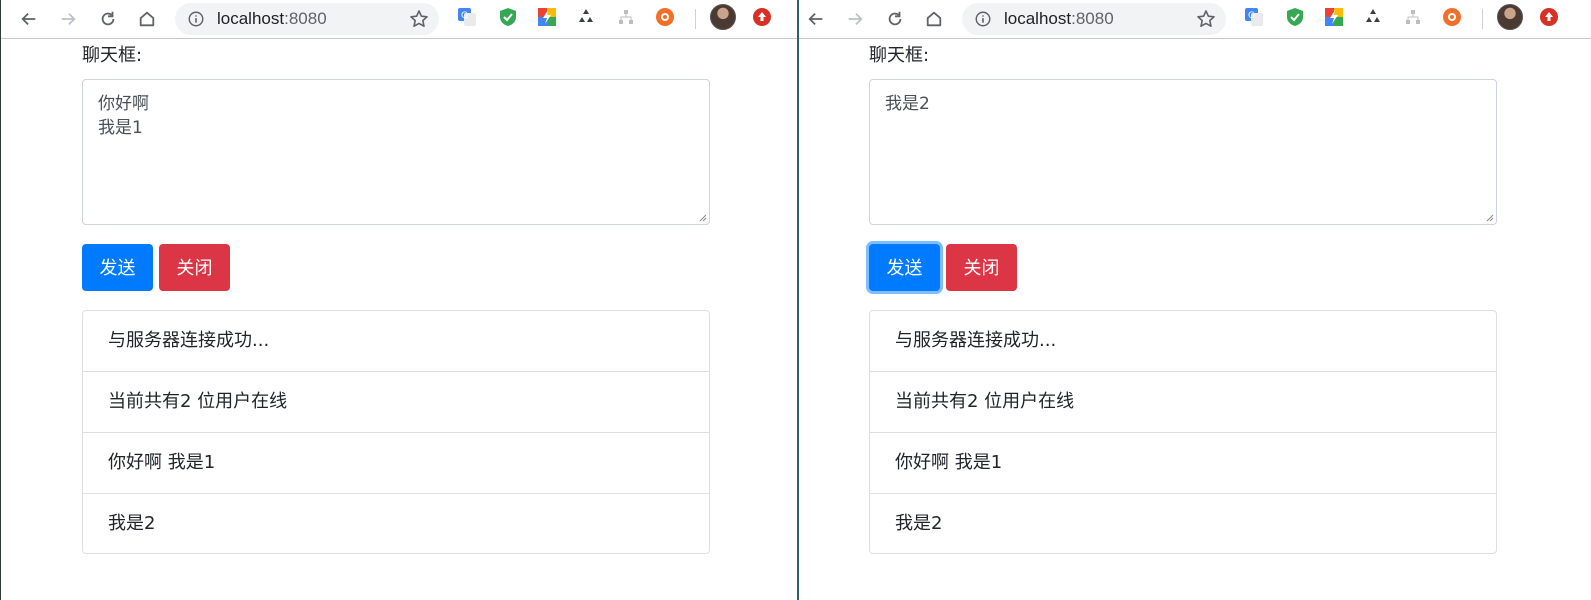 This screenshot has width=1591, height=600. I want to click on chat-textarea: 你好啊 我是1, so click(396, 152).